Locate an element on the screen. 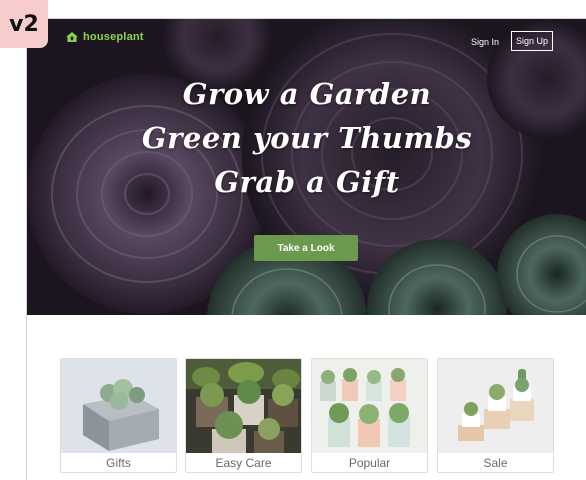 This screenshot has height=480, width=586. easy-care-product-image is located at coordinates (243, 406).